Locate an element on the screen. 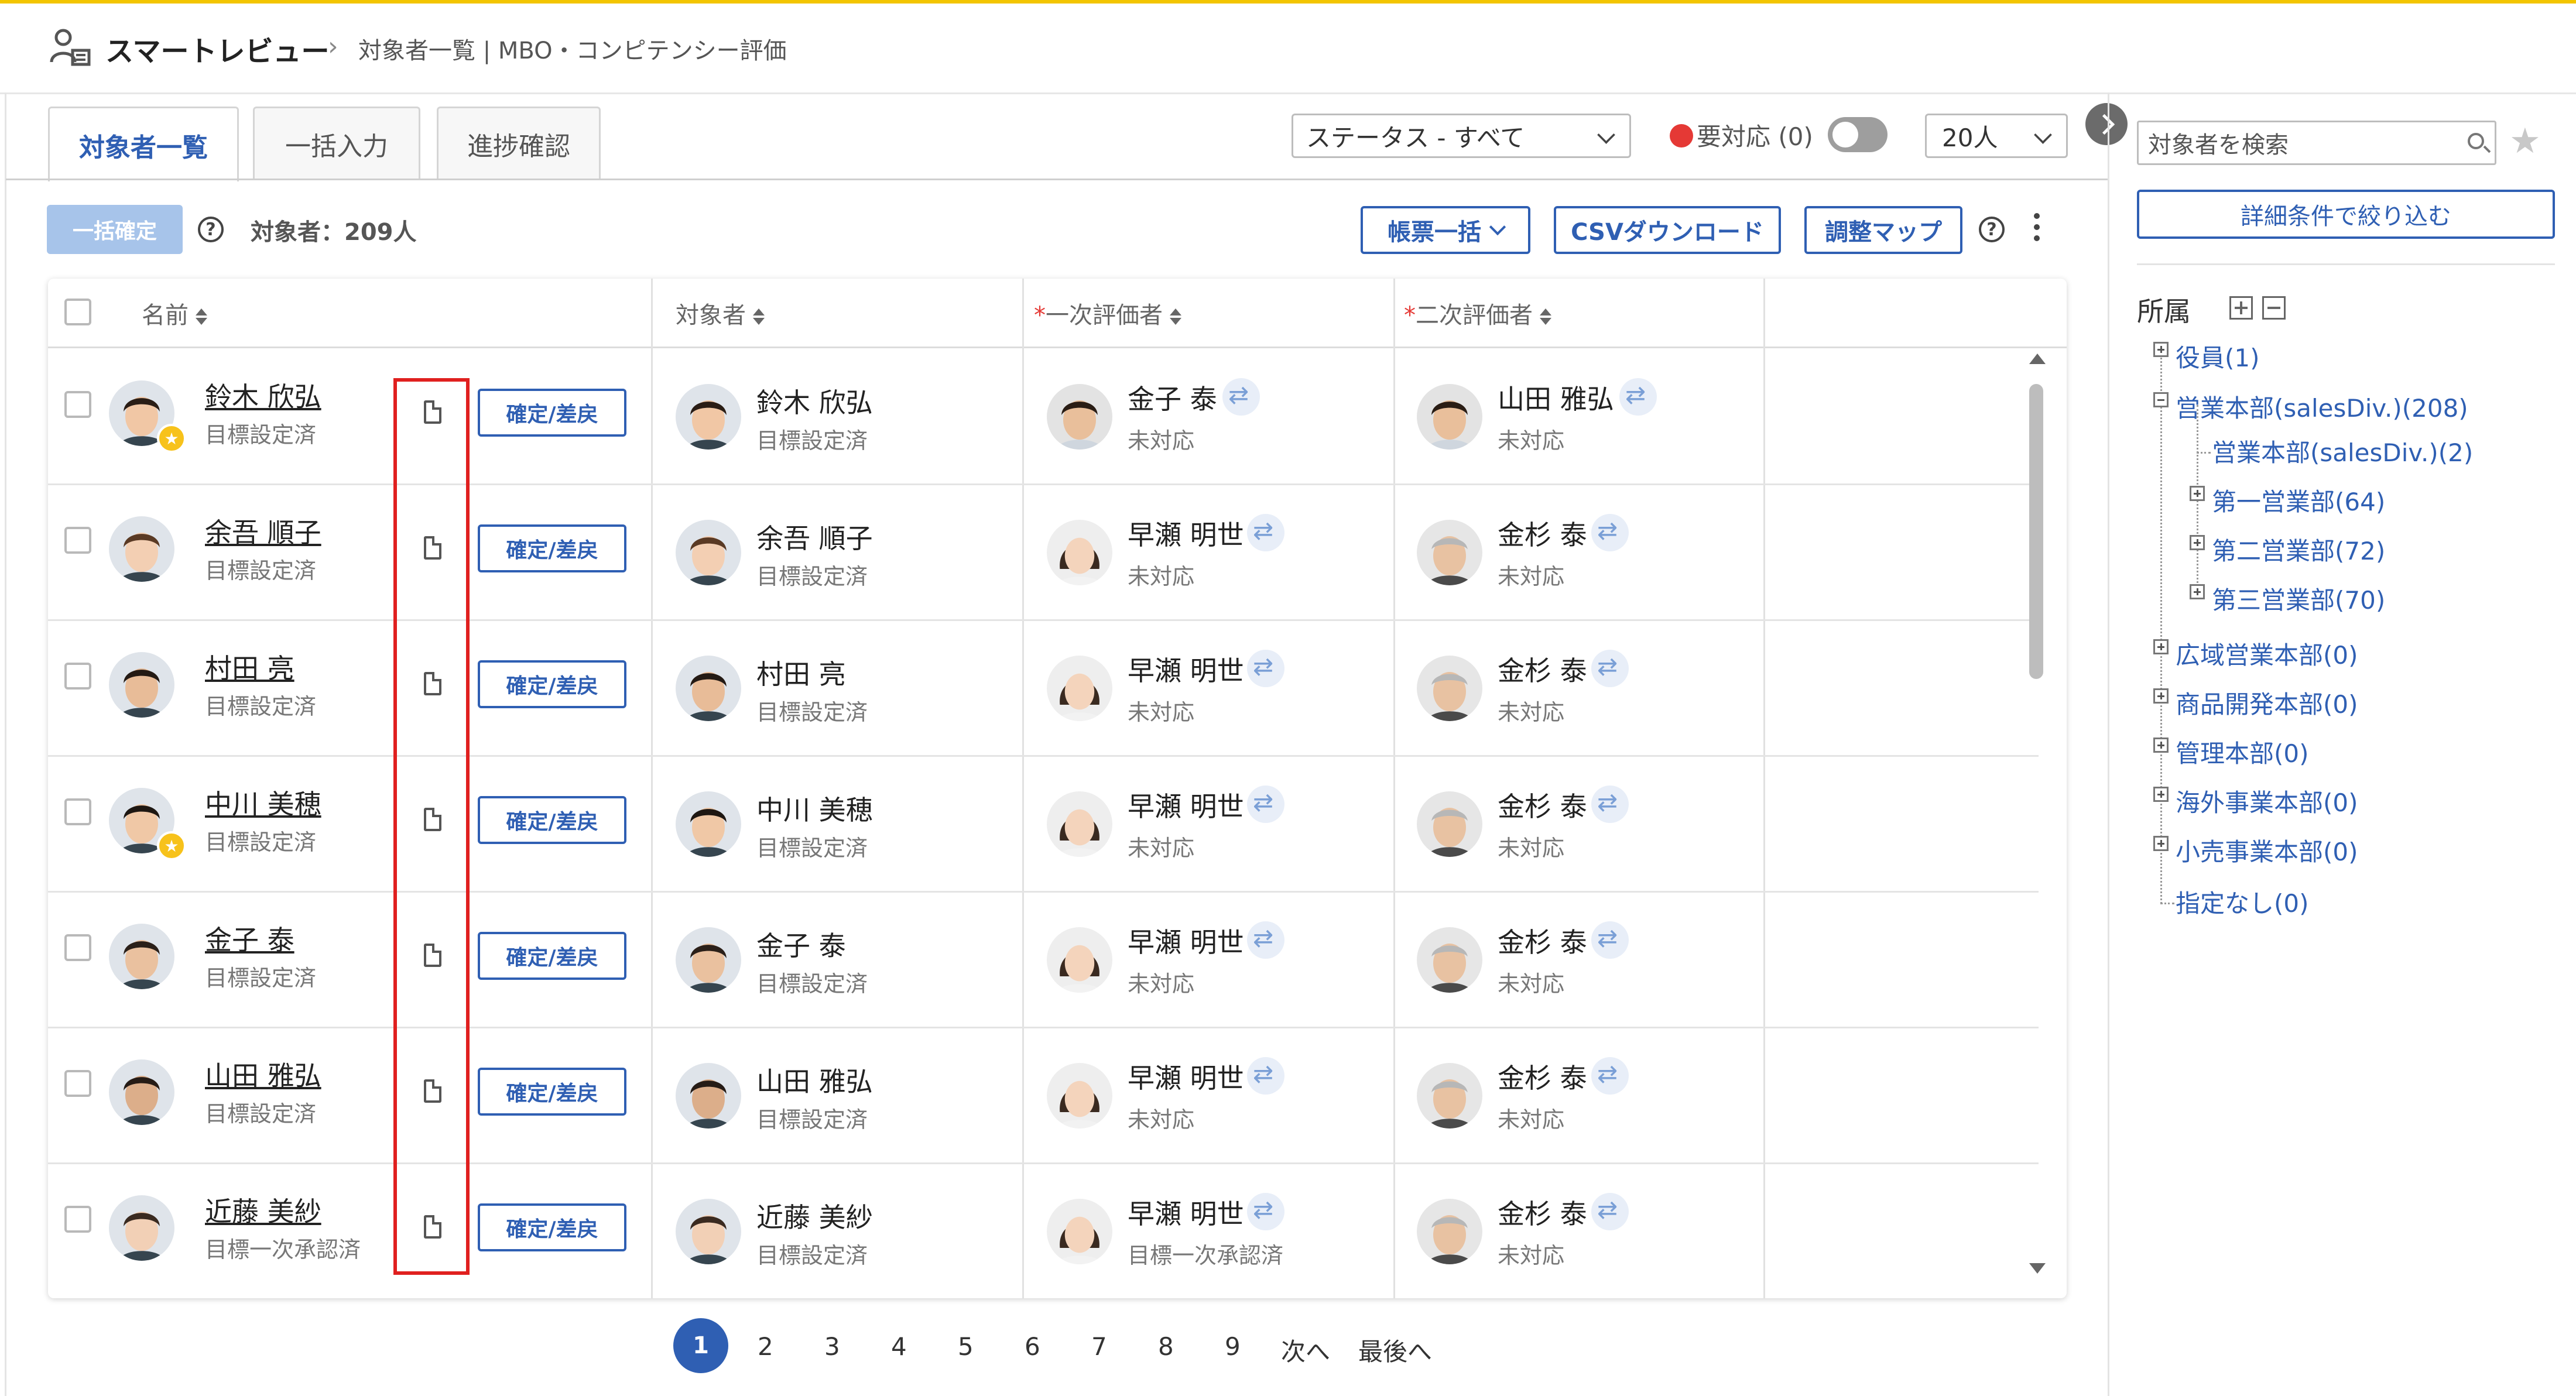 This screenshot has width=2576, height=1396. scroll-thumb is located at coordinates (2036, 531).